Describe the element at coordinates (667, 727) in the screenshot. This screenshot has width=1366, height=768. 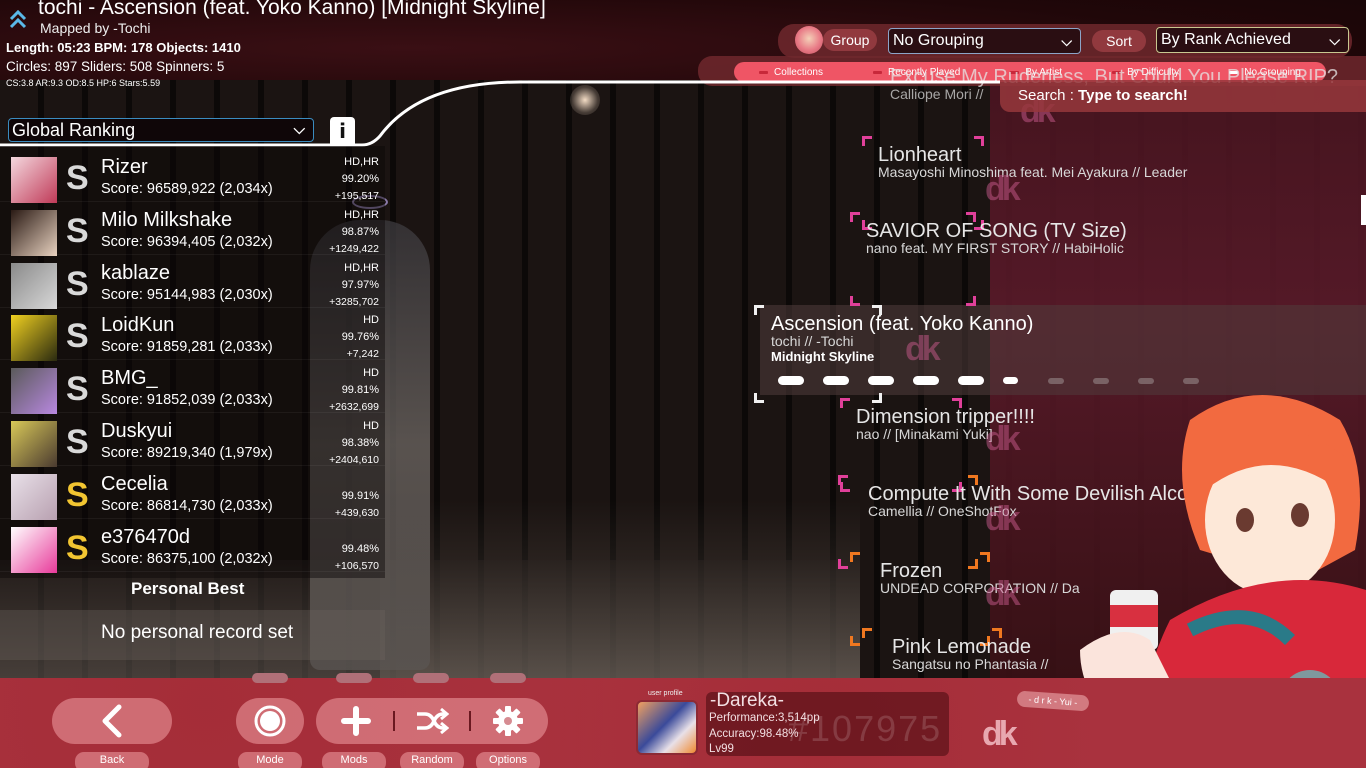
I see `user-avatar` at that location.